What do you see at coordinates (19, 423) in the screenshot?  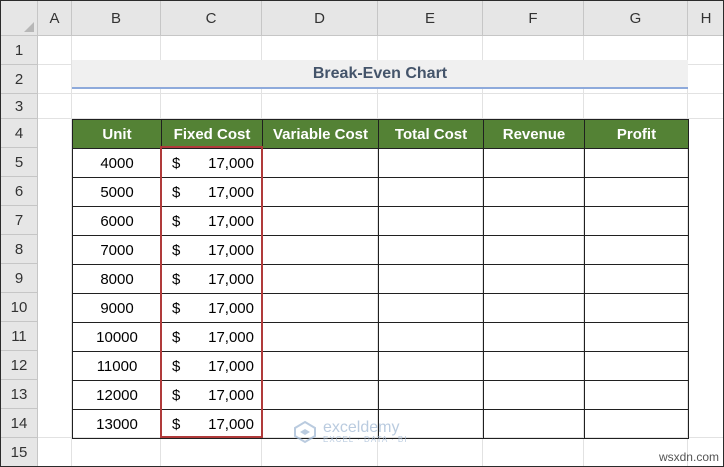 I see `row-header-14: 14` at bounding box center [19, 423].